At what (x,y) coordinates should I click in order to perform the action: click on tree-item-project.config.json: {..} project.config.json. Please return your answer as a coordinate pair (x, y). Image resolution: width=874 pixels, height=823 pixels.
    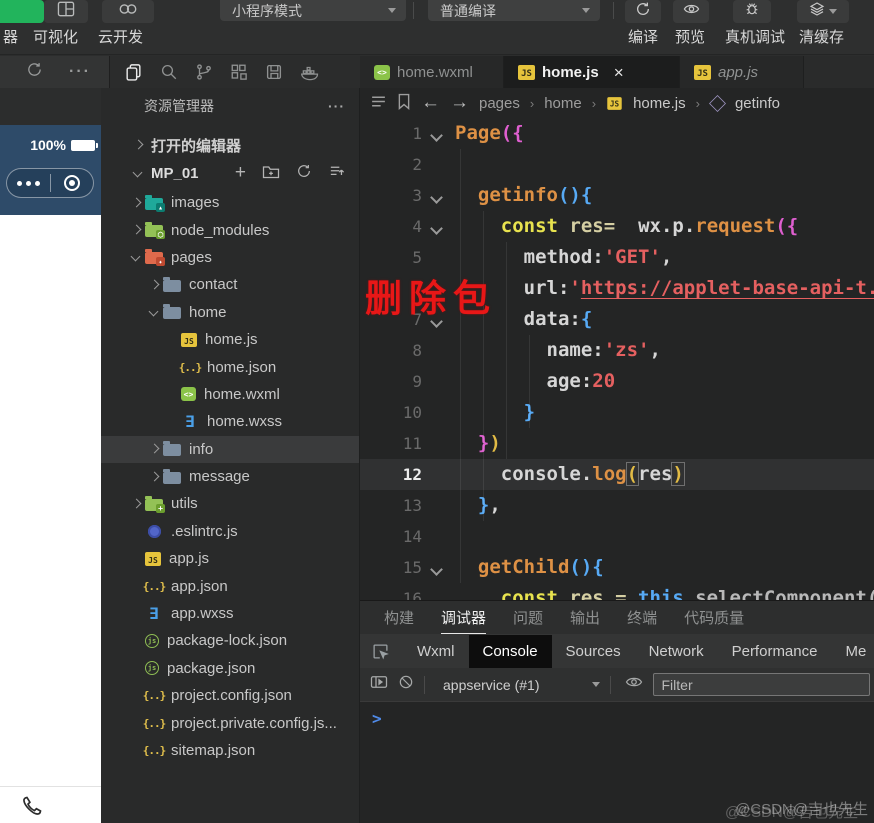
    Looking at the image, I should click on (230, 695).